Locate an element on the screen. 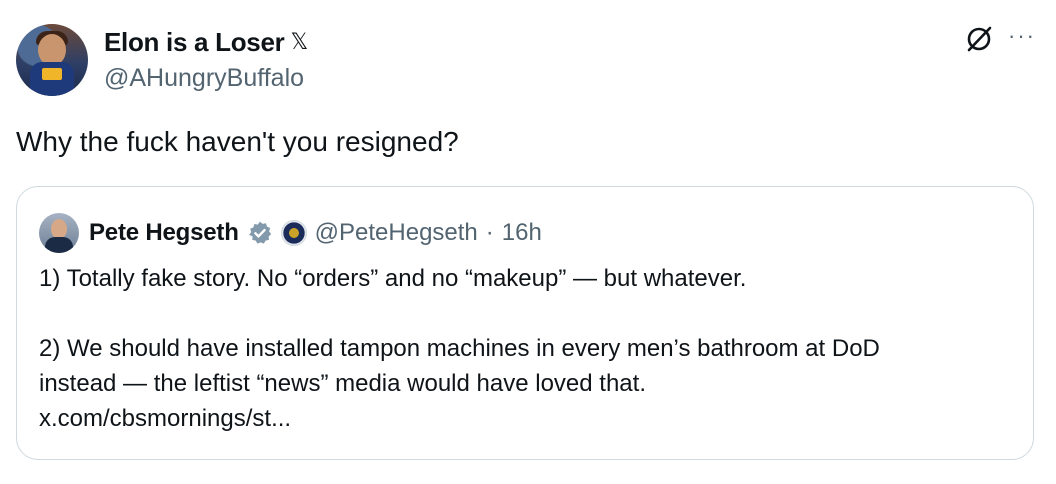  quoted-author-avatar is located at coordinates (59, 233).